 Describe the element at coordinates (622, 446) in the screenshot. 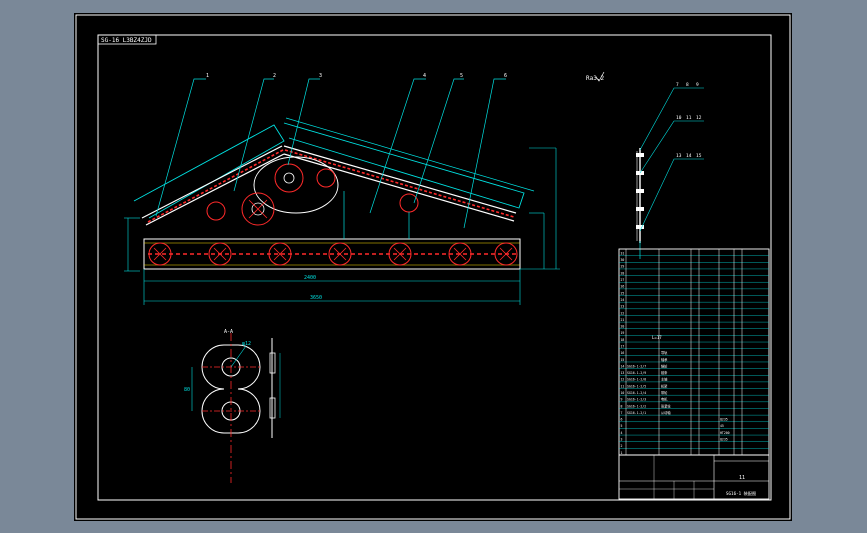

I see `bom-row-number: 2` at that location.